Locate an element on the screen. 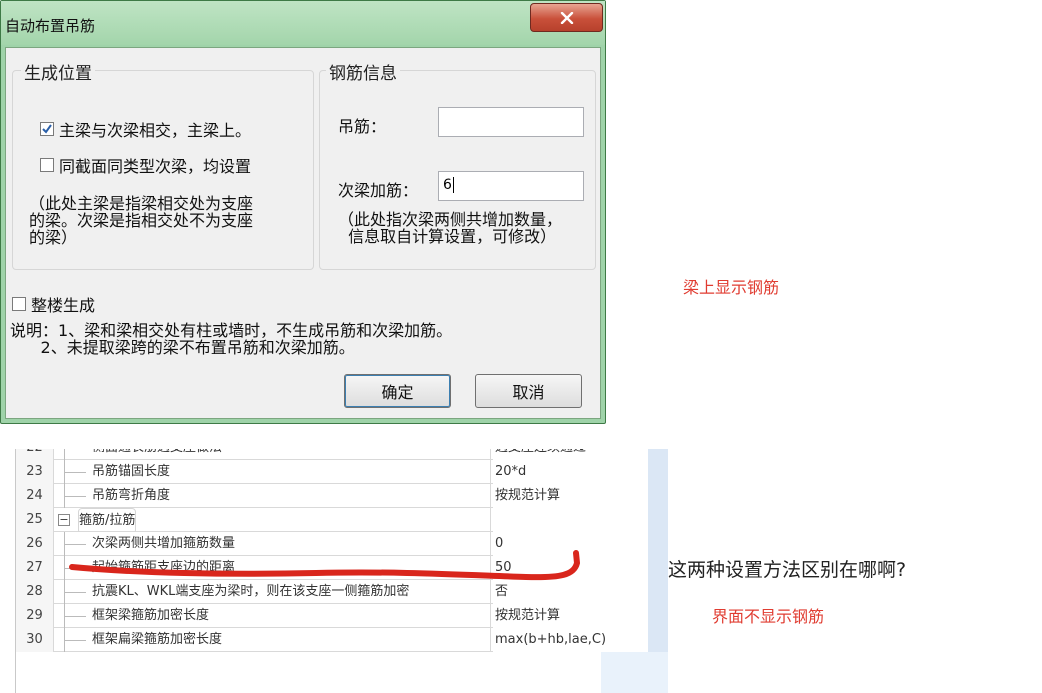  main-beam-label: 主梁与次梁相交，主梁上。 is located at coordinates (155, 130).